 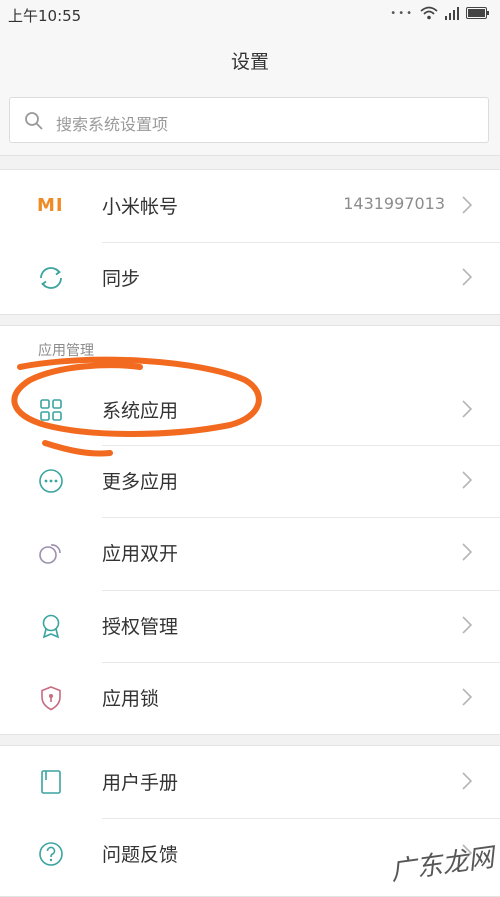 What do you see at coordinates (140, 207) in the screenshot?
I see `row-label: 小米帐号` at bounding box center [140, 207].